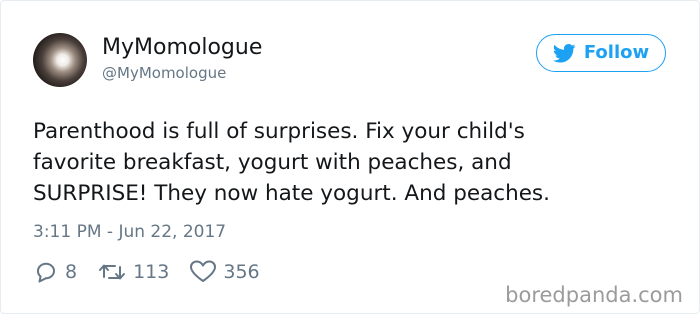 This screenshot has height=314, width=700. I want to click on display-name: MyMomologue, so click(182, 48).